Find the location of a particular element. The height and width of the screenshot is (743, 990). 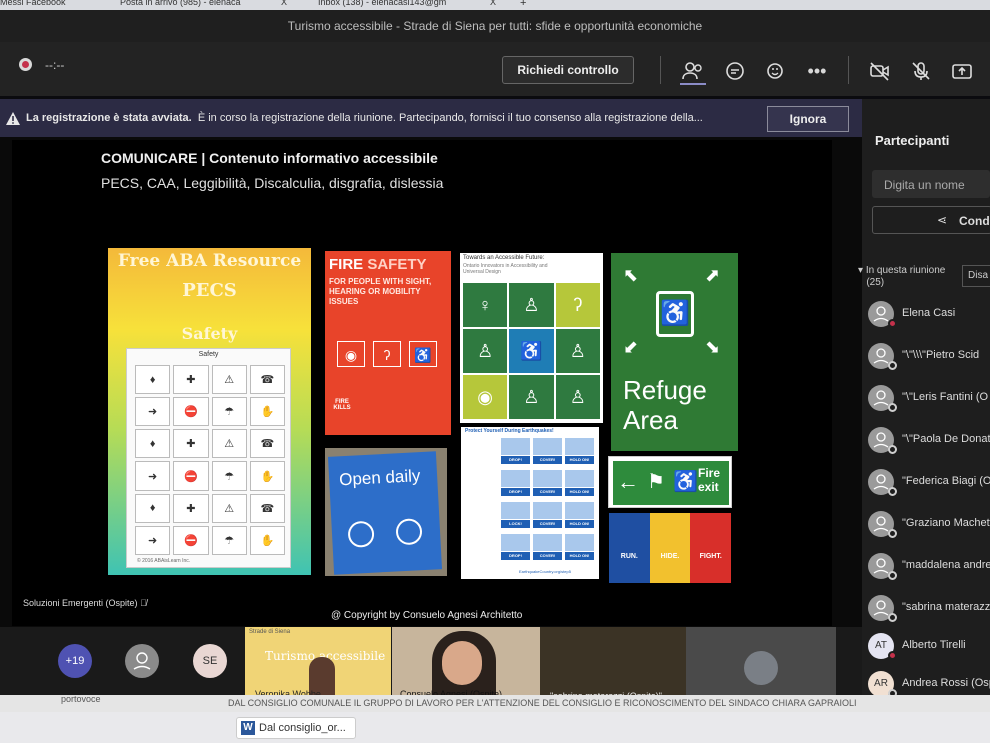

arrow-icon: ⬋ is located at coordinates (631, 347).